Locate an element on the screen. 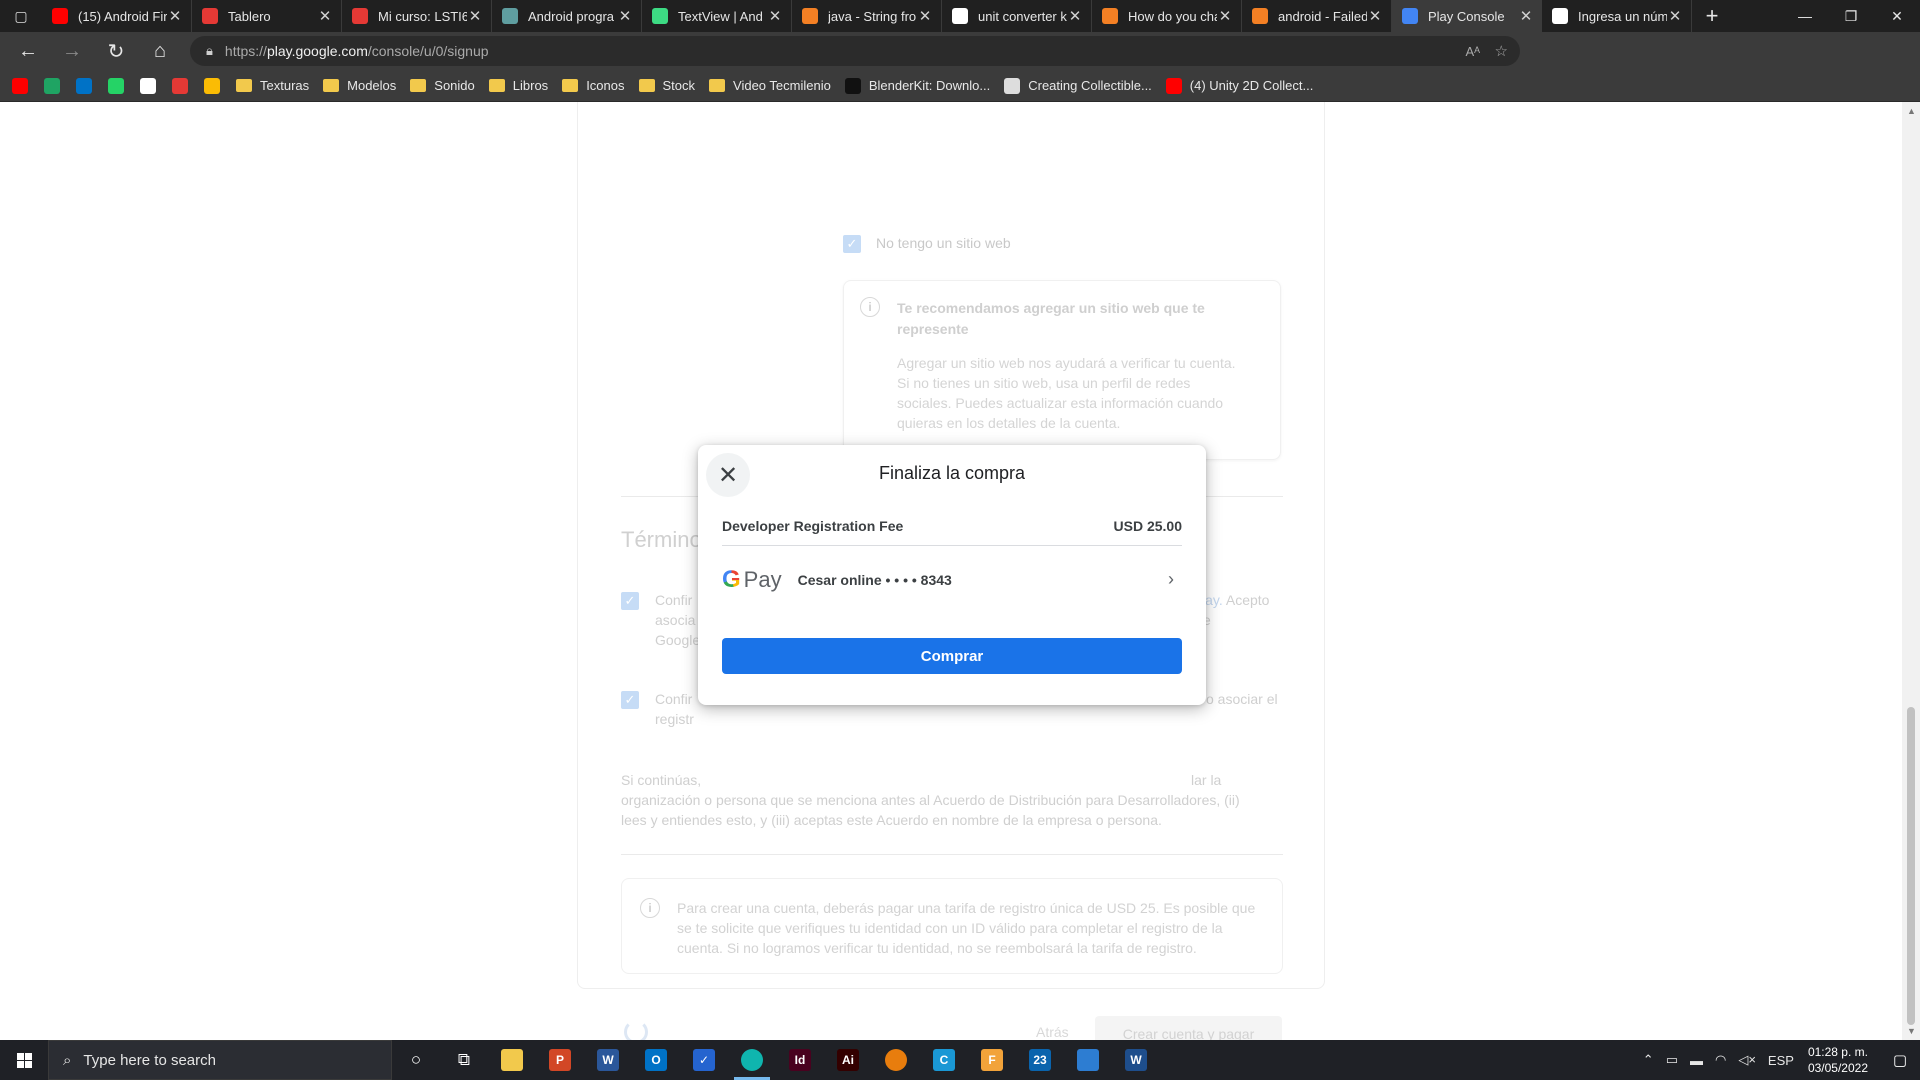 This screenshot has width=1920, height=1080. no-website-checkbox: ✓ is located at coordinates (852, 244).